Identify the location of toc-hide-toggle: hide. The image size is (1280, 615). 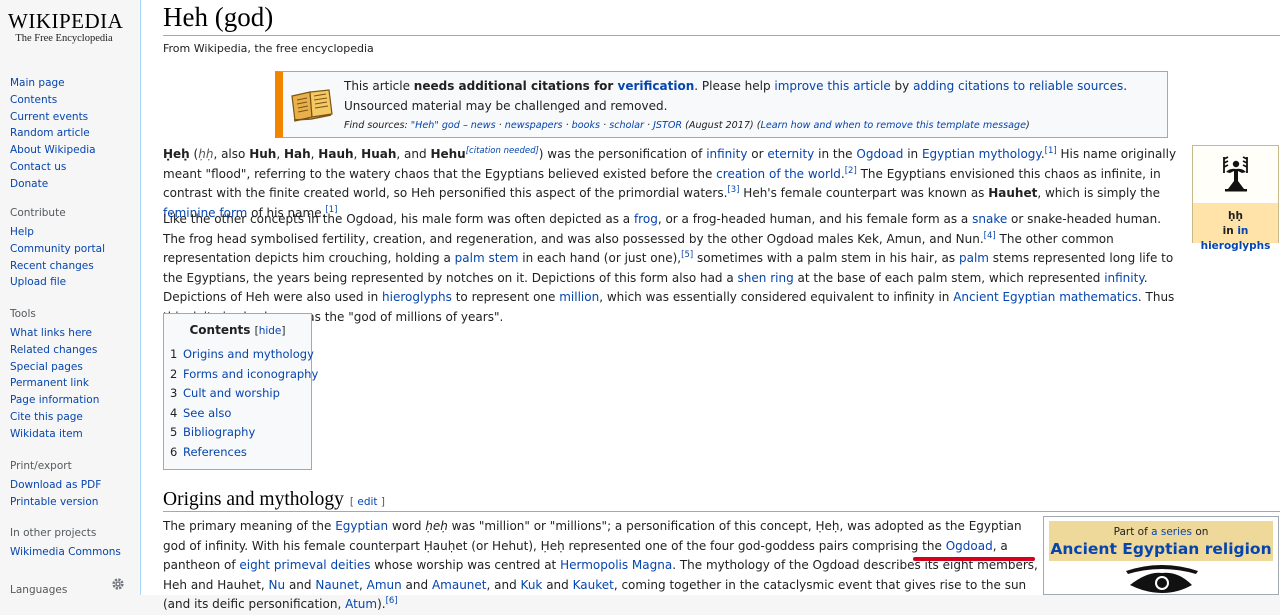
(270, 331).